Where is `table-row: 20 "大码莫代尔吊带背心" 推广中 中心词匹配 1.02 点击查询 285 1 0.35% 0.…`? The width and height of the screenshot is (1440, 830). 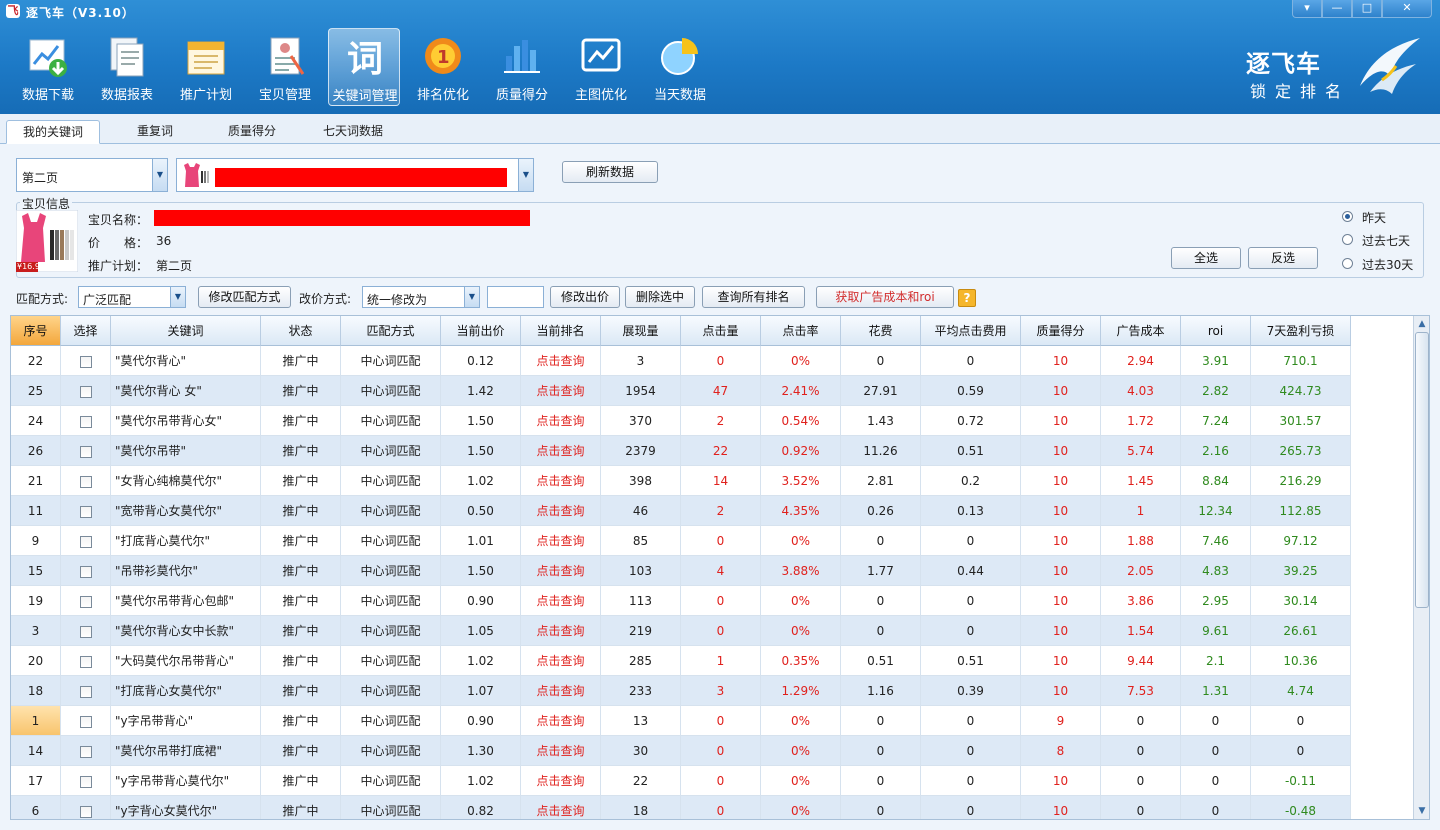
table-row: 20 "大码莫代尔吊带背心" 推广中 中心词匹配 1.02 点击查询 285 1 0.35% 0.… is located at coordinates (681, 661).